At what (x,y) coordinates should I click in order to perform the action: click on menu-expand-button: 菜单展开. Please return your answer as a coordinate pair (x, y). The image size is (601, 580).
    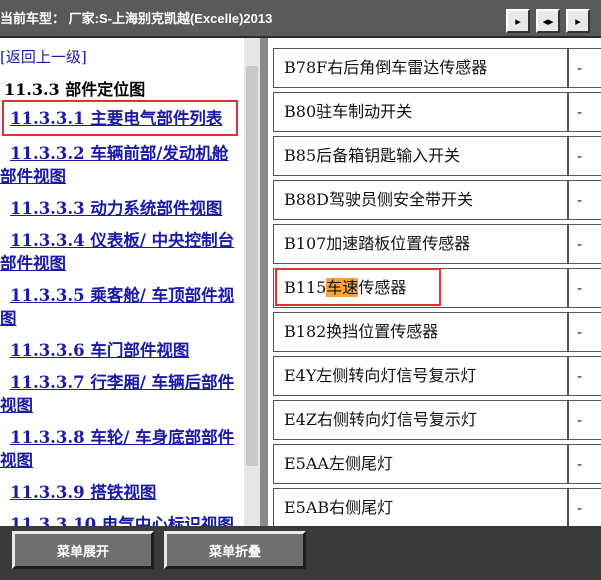
    Looking at the image, I should click on (83, 550).